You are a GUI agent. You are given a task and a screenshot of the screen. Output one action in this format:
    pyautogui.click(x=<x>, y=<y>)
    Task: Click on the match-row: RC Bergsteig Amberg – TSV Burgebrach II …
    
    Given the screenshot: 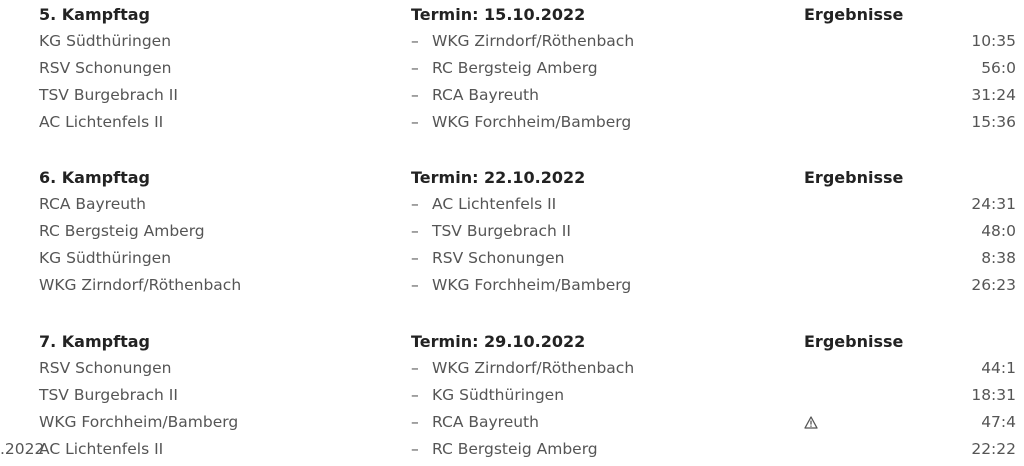 What is the action you would take?
    pyautogui.click(x=512, y=231)
    